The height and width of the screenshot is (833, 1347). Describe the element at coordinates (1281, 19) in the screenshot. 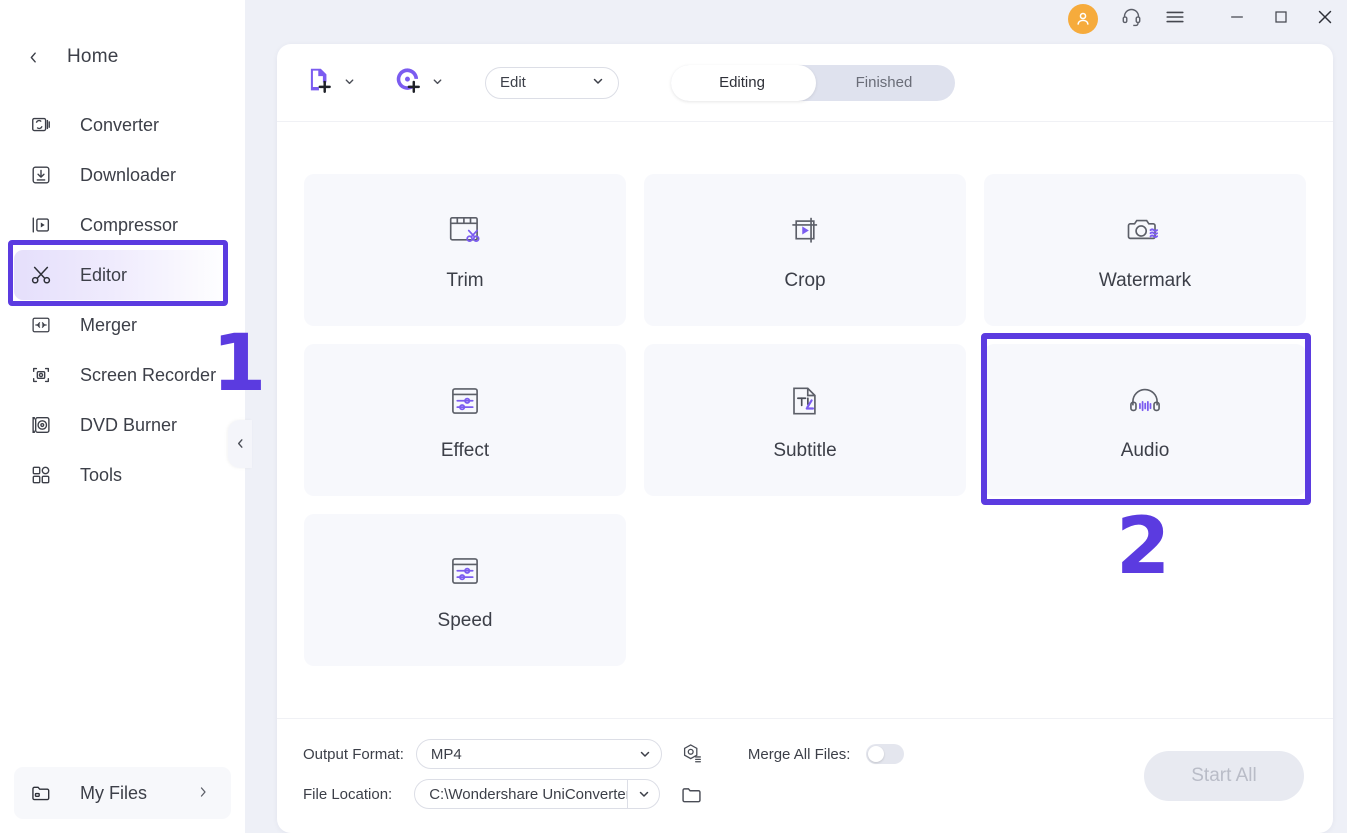

I see `maximize-button` at that location.